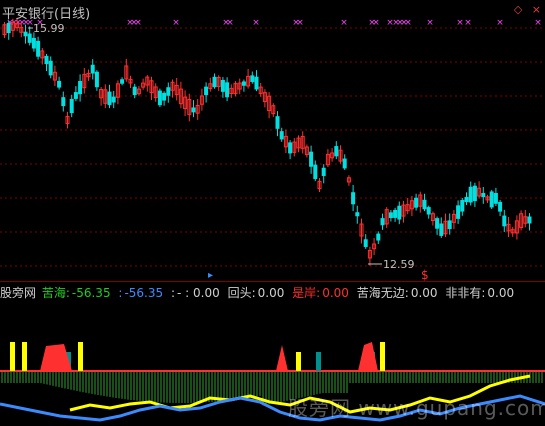 This screenshot has height=426, width=545. Describe the element at coordinates (416, 408) in the screenshot. I see `watermark: 股旁网 www.gupang.com` at that location.